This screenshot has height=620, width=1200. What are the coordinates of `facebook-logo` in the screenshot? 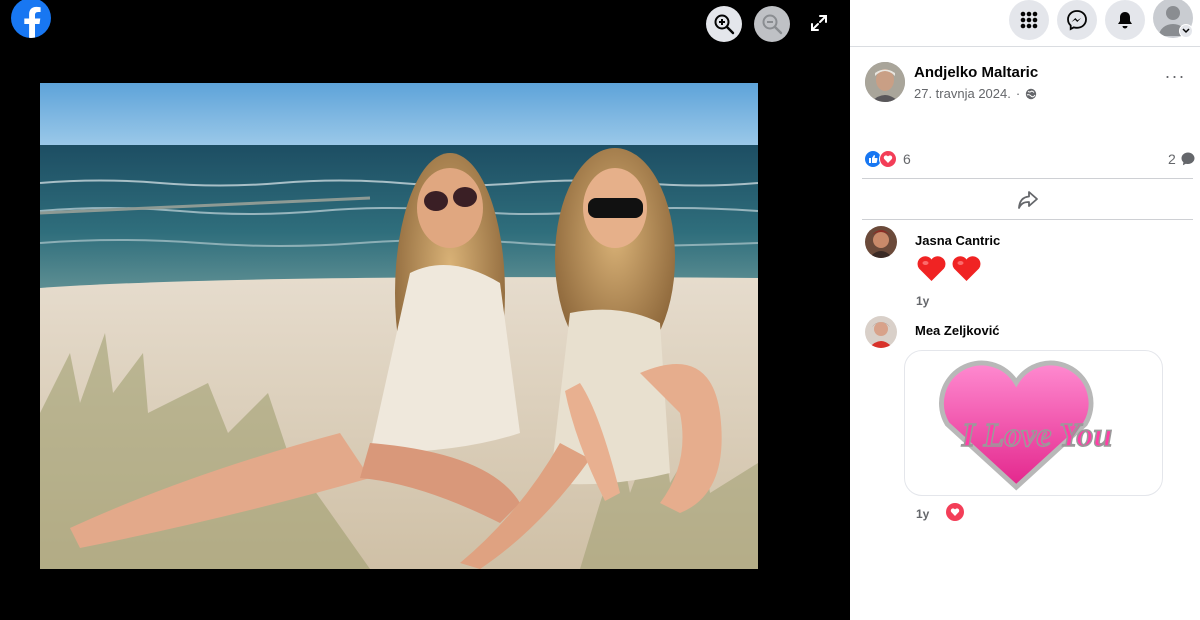 It's located at (31, 19).